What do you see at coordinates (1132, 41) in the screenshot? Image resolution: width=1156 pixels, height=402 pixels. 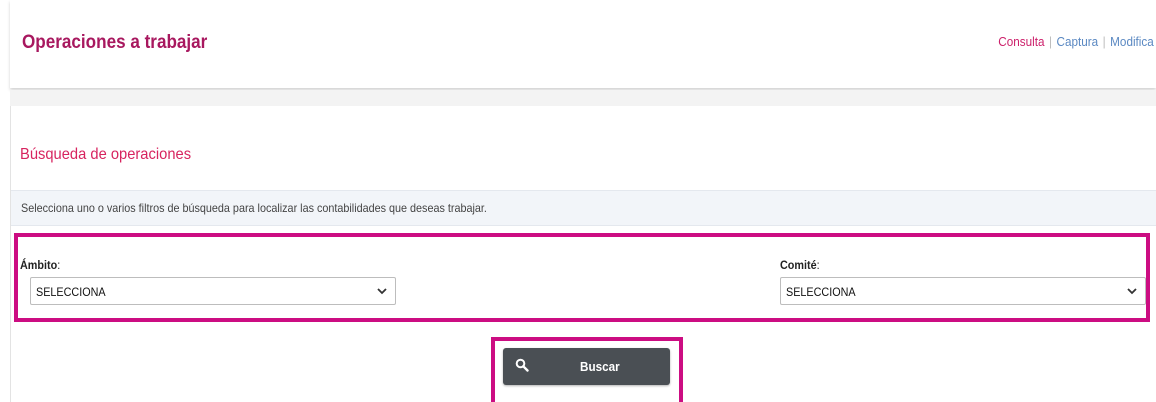 I see `nav-link-modifica: Modifica` at bounding box center [1132, 41].